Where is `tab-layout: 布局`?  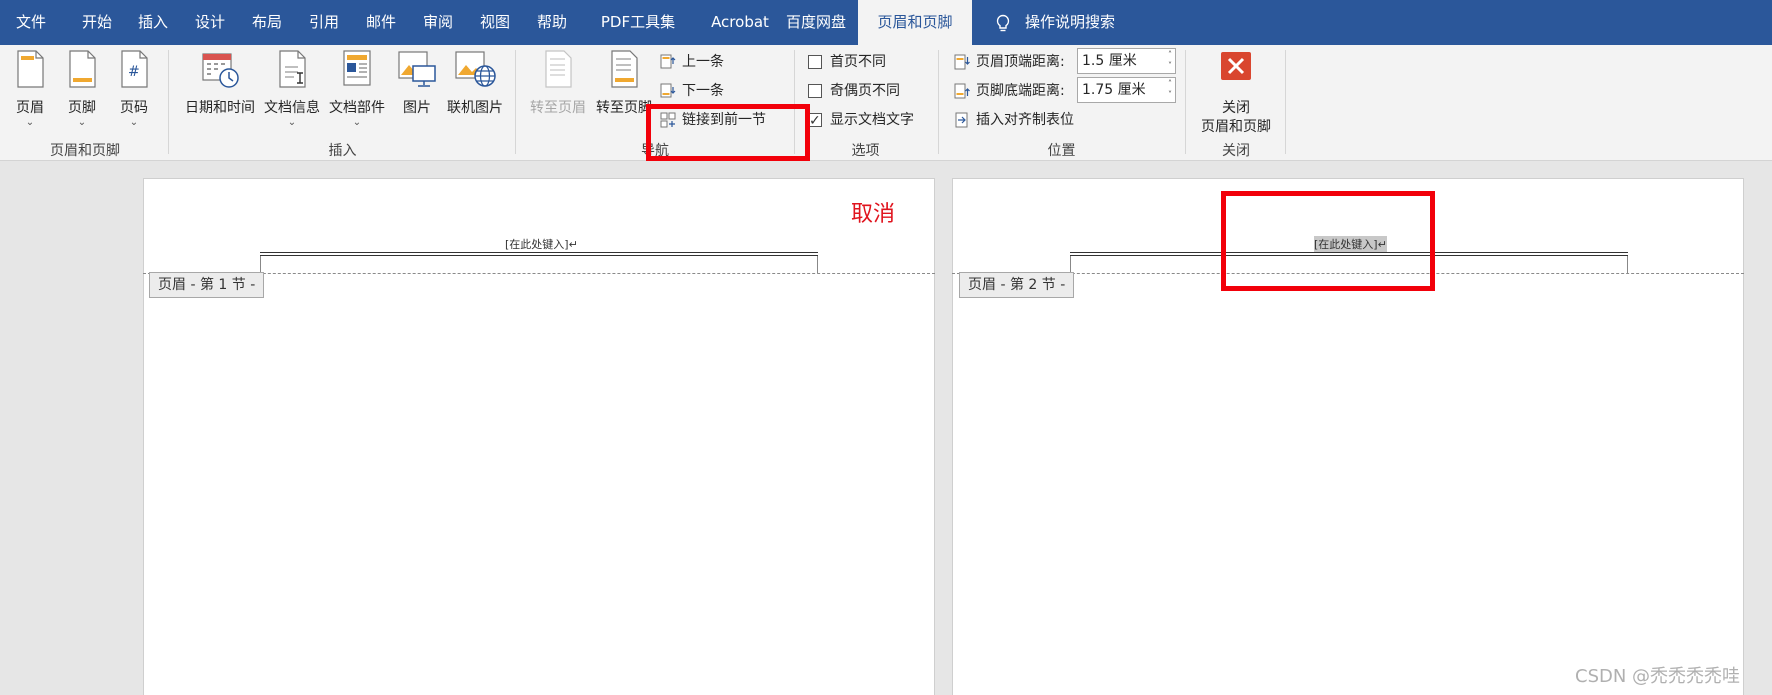
tab-layout: 布局 is located at coordinates (267, 22).